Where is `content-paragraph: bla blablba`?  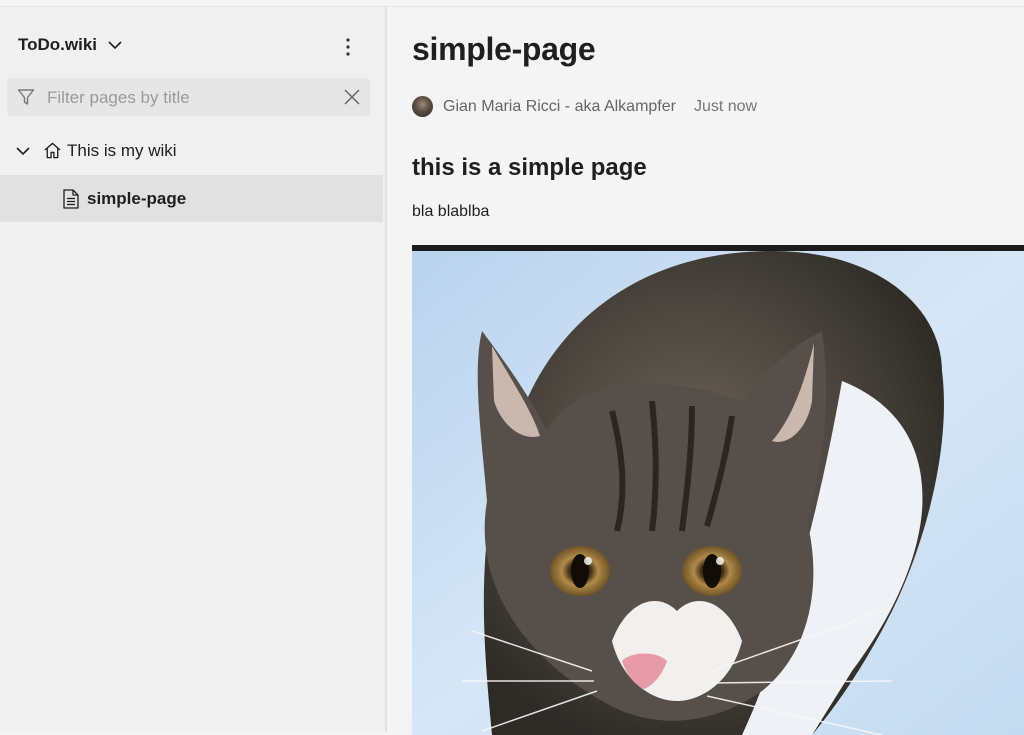 content-paragraph: bla blablba is located at coordinates (451, 211).